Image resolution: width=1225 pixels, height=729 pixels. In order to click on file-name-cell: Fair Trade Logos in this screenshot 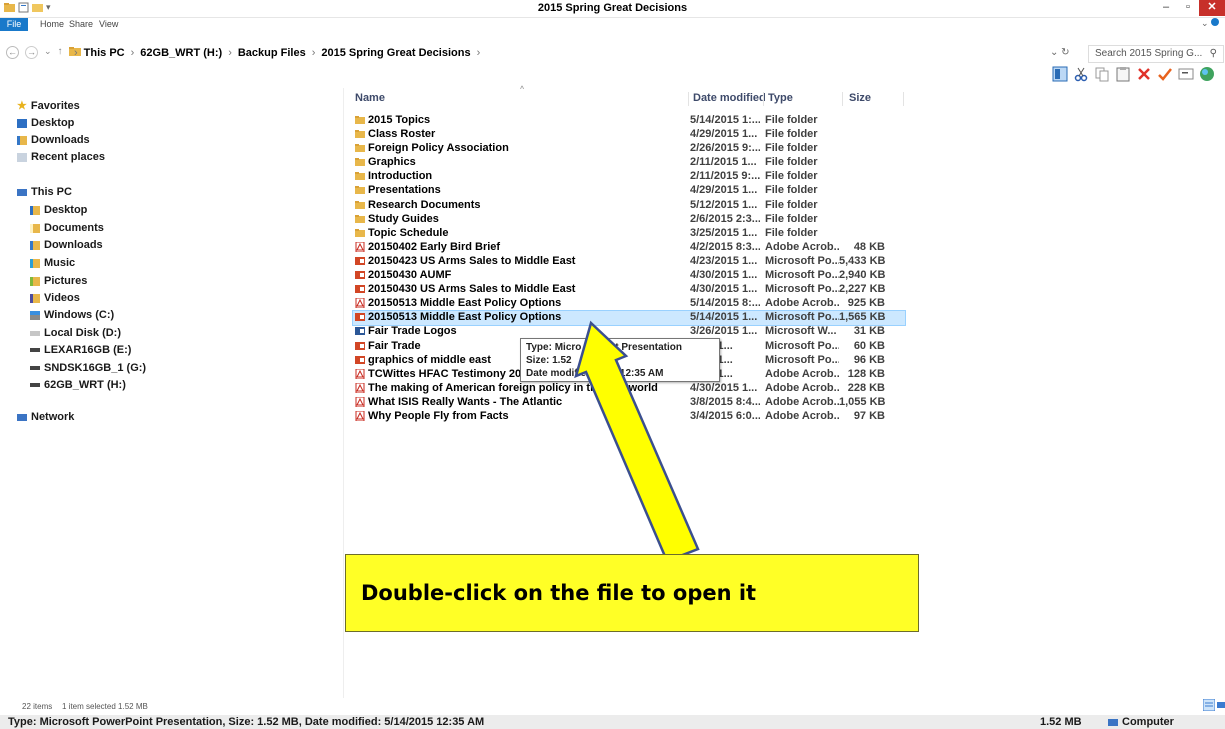, I will do `click(520, 331)`.